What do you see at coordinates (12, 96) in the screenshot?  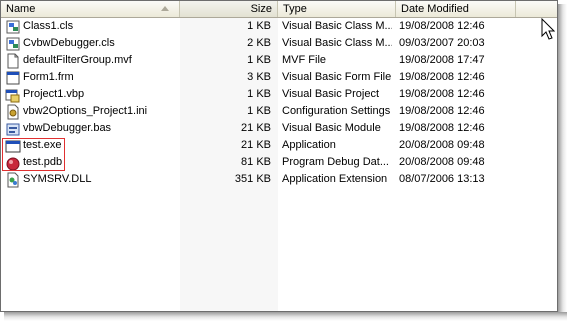 I see `vb-project-icon` at bounding box center [12, 96].